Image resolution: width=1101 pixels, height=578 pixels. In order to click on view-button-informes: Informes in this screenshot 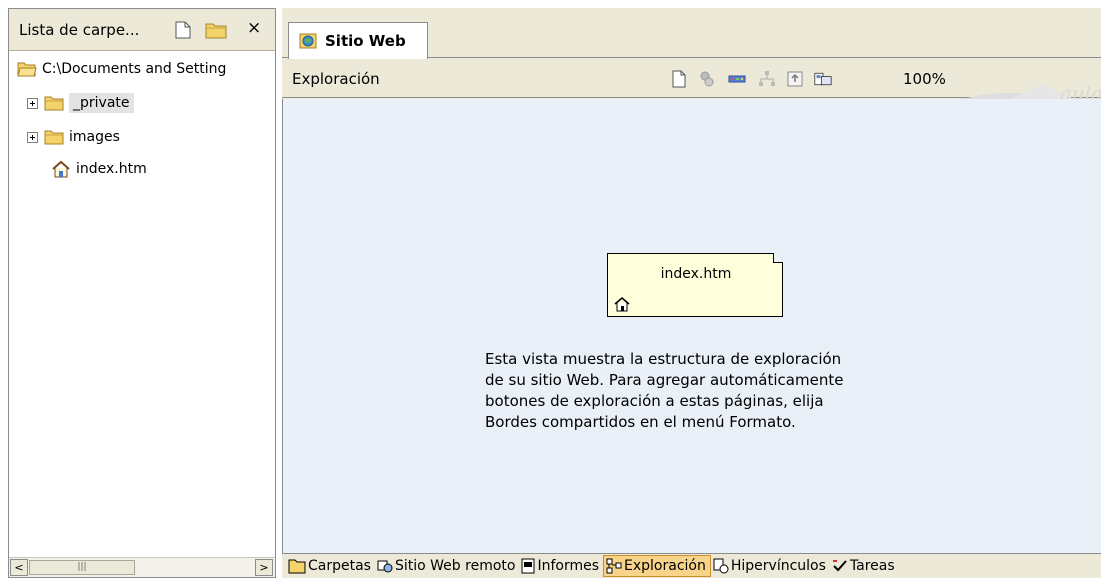, I will do `click(561, 566)`.